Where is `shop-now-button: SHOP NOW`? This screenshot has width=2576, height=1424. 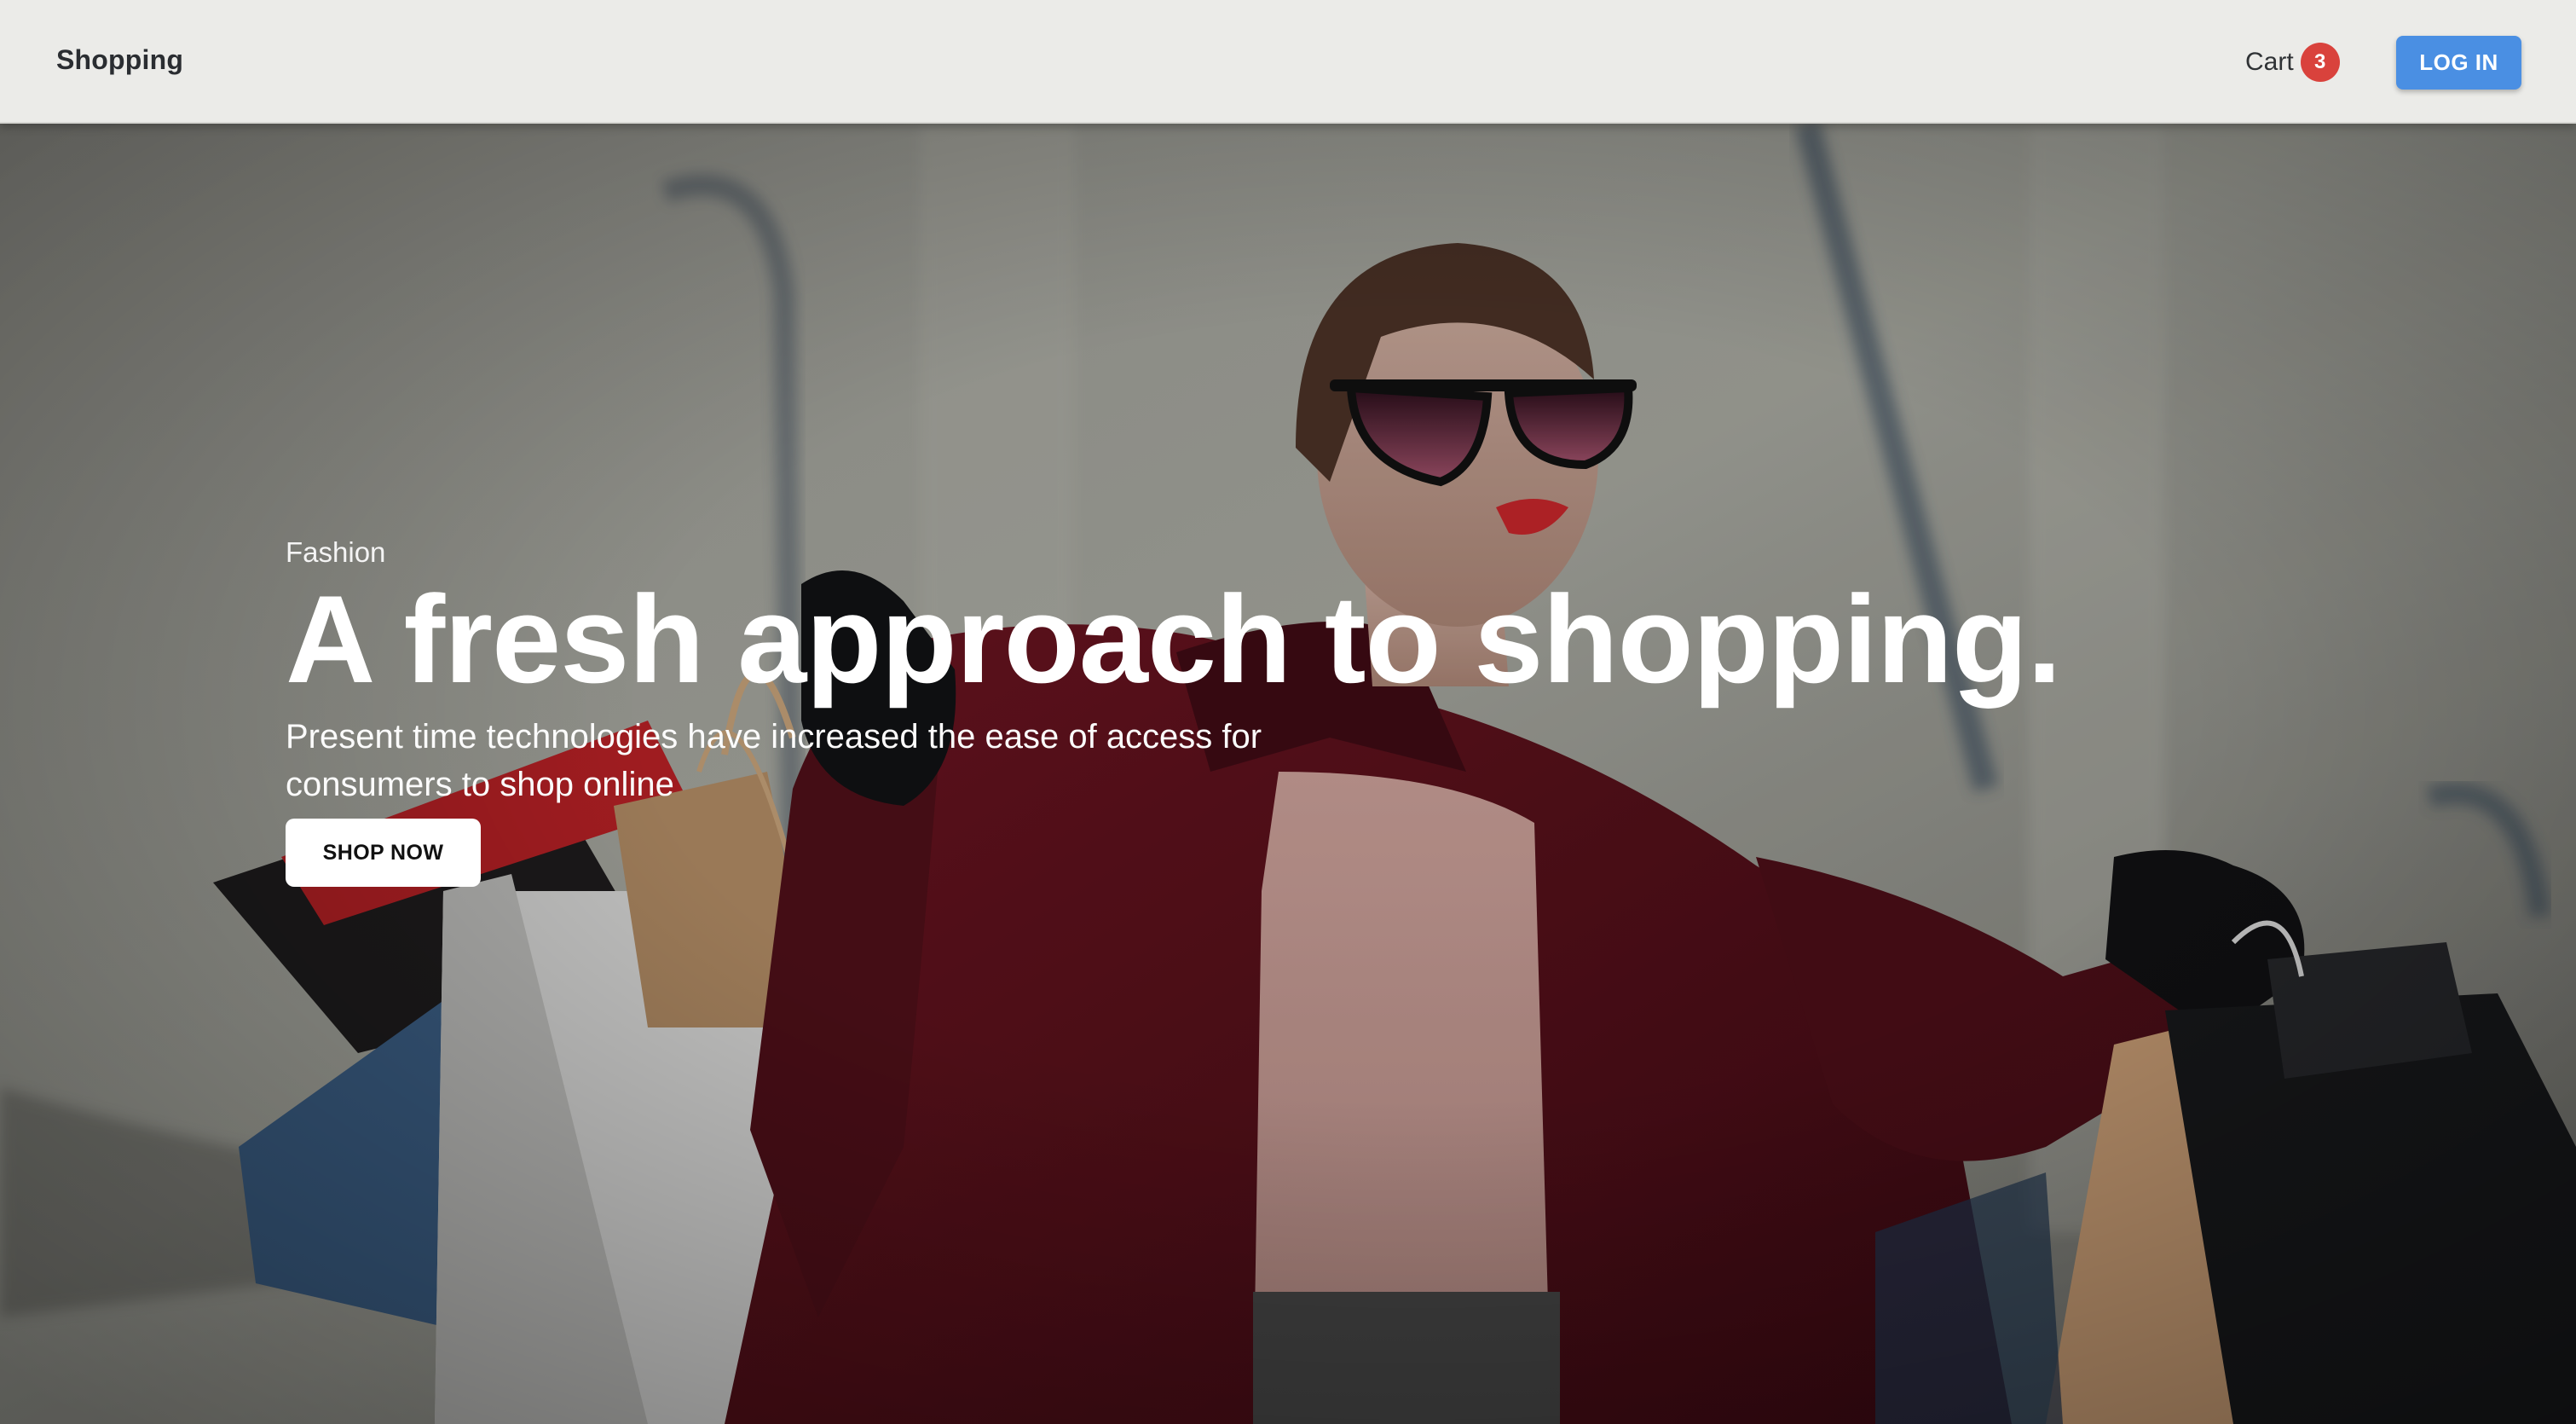 shop-now-button: SHOP NOW is located at coordinates (383, 853).